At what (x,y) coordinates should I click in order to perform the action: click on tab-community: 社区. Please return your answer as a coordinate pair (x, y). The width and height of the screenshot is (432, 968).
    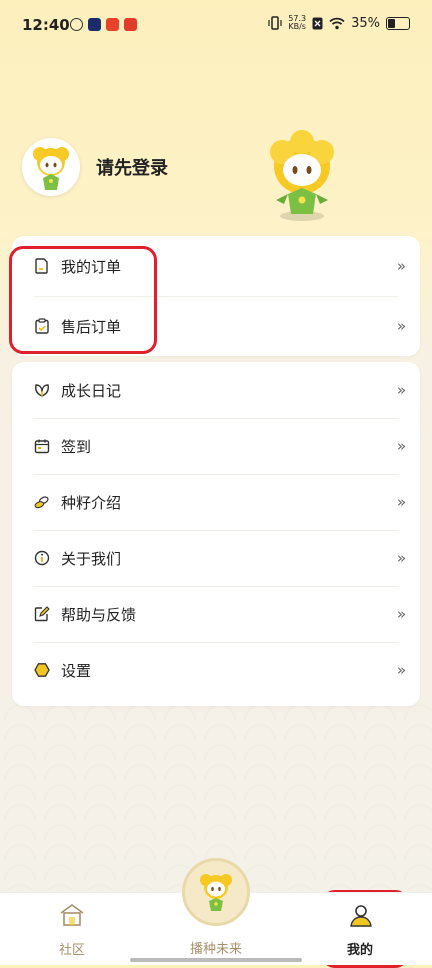
    Looking at the image, I should click on (72, 929).